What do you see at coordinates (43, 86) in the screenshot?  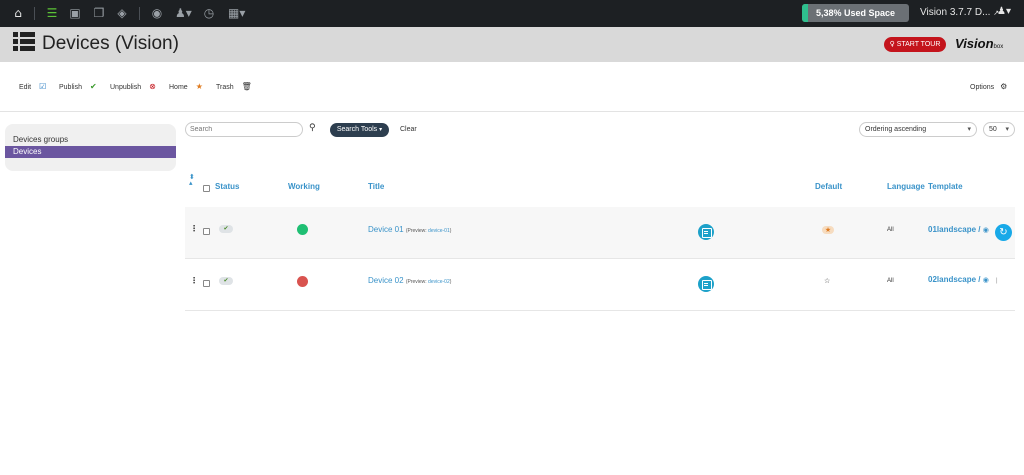 I see `edit-icon: ☑` at bounding box center [43, 86].